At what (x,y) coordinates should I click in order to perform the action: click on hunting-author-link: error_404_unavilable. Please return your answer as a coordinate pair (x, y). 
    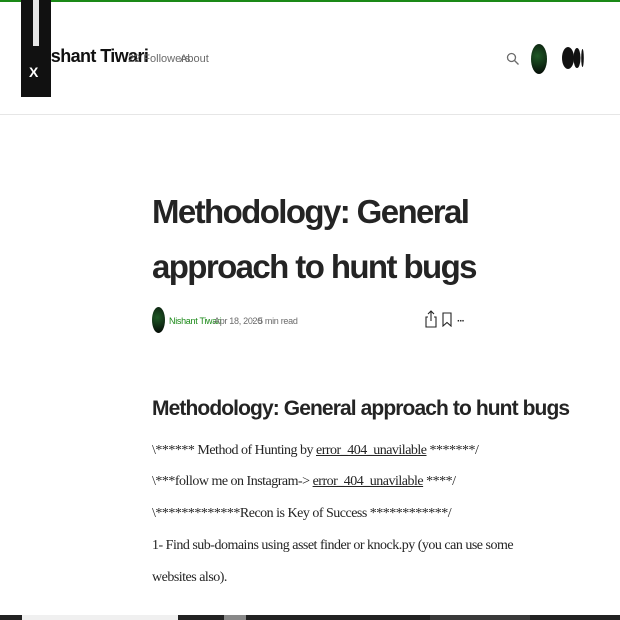
    Looking at the image, I should click on (371, 450).